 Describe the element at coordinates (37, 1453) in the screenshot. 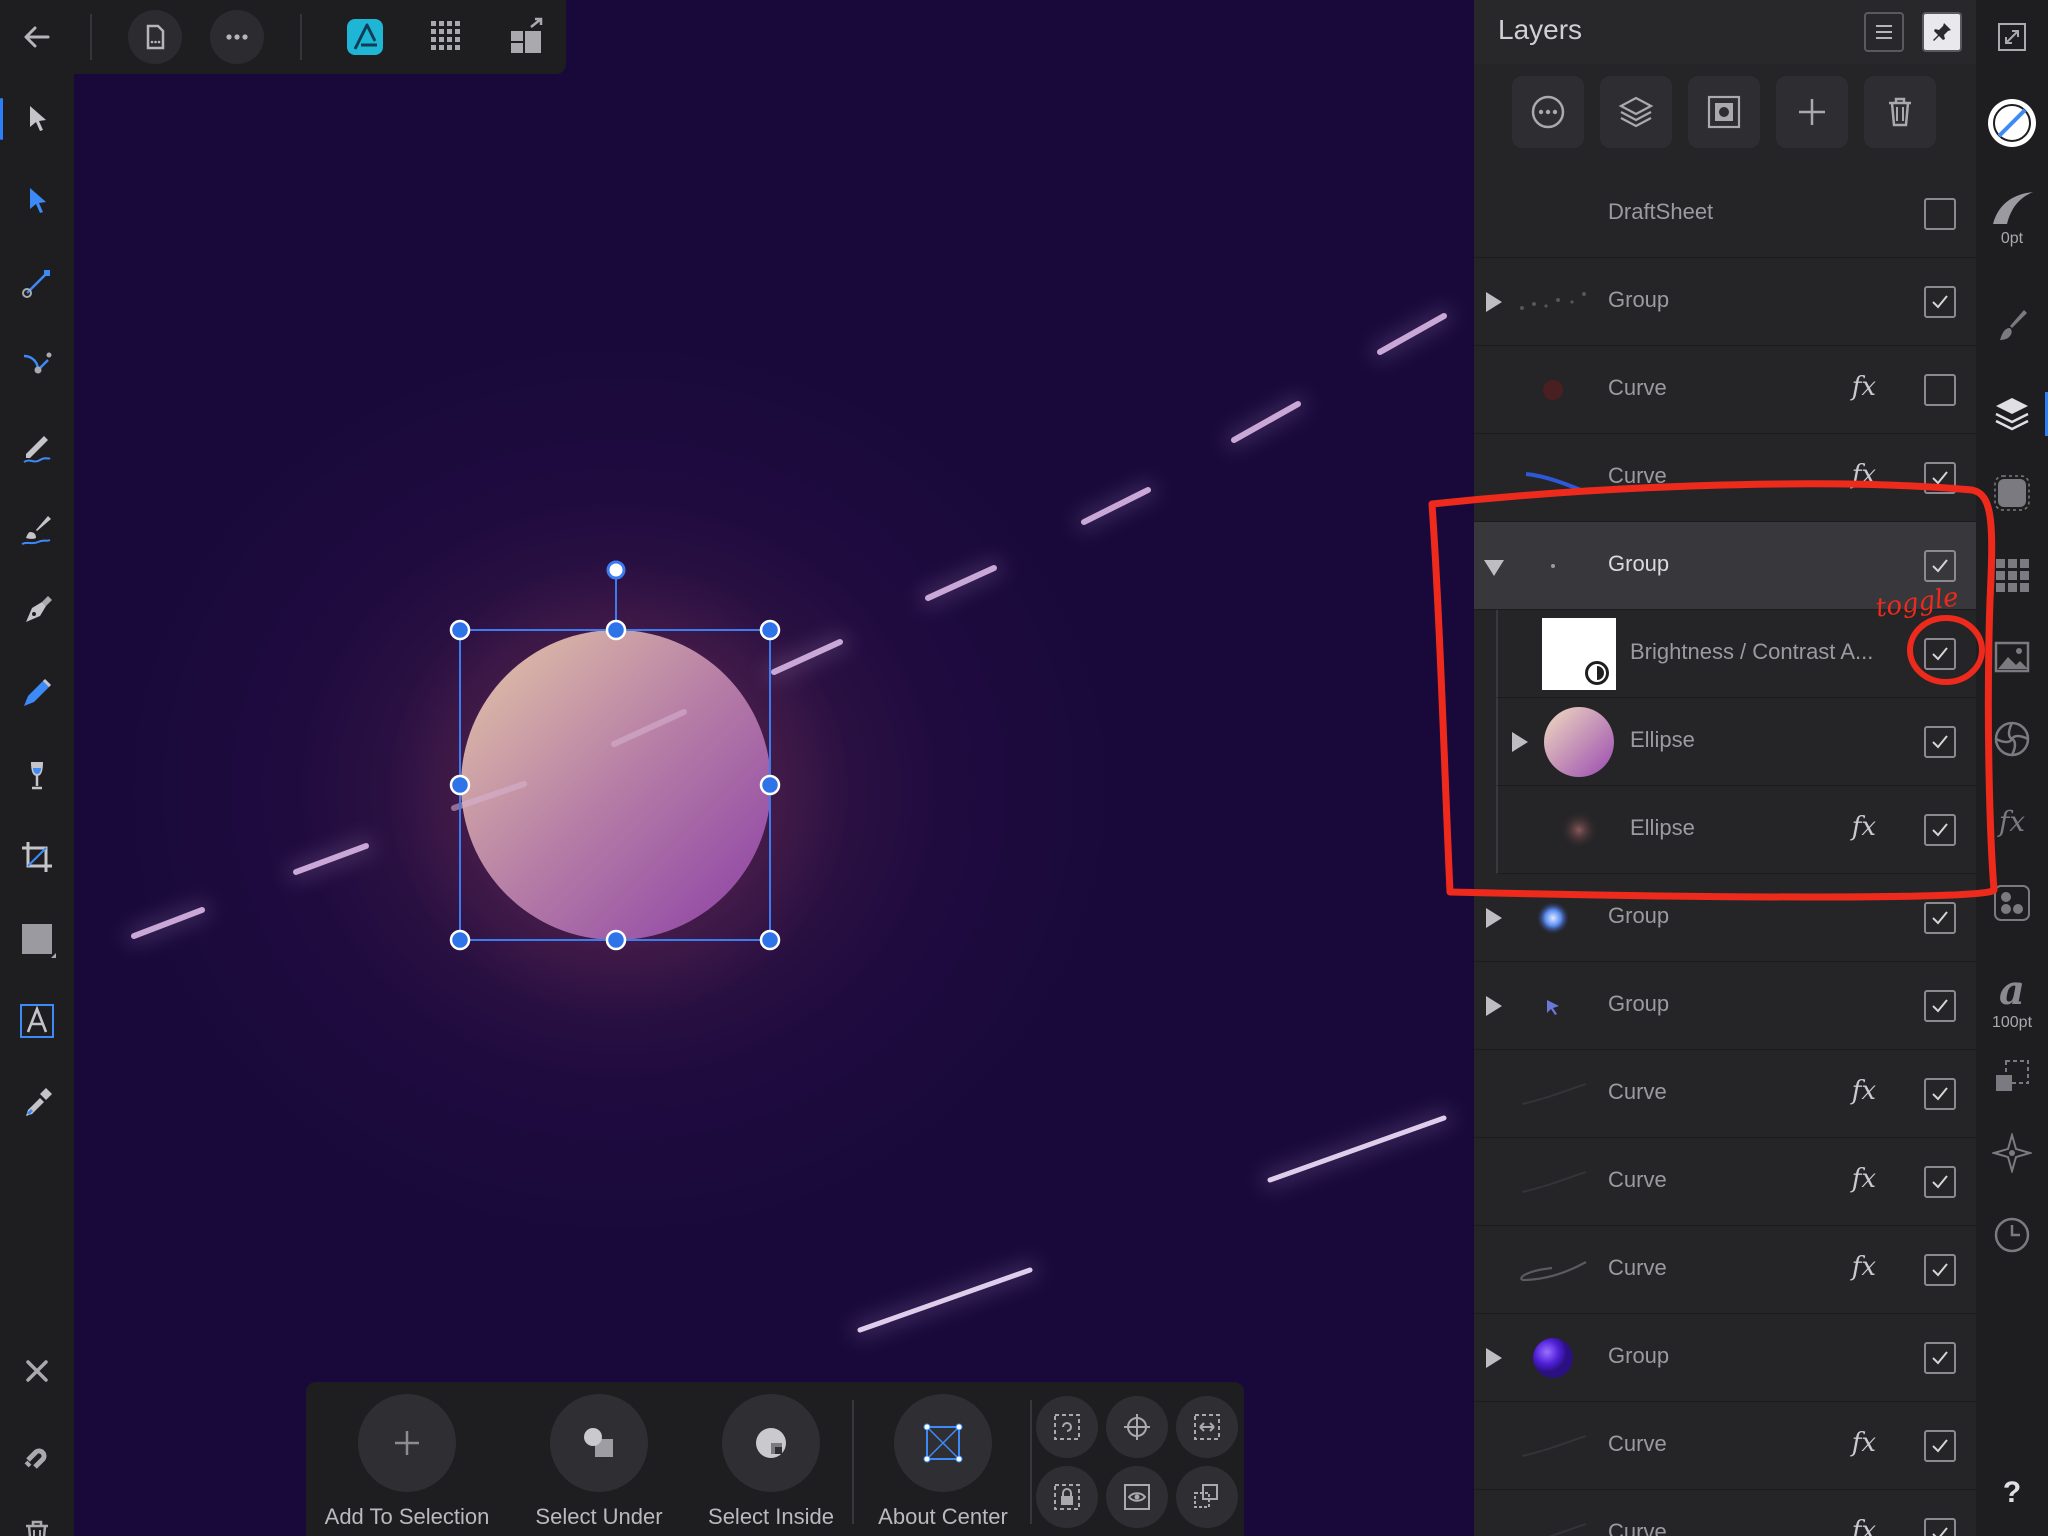

I see `snapping-tool` at that location.